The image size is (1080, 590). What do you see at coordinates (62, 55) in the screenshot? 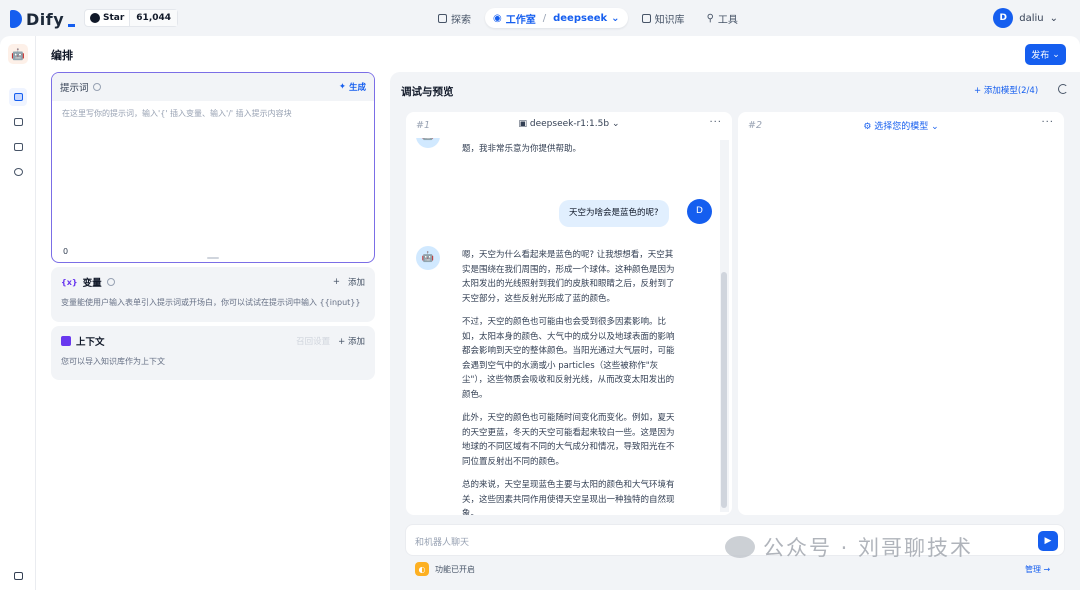
I see `page-title: 编排` at bounding box center [62, 55].